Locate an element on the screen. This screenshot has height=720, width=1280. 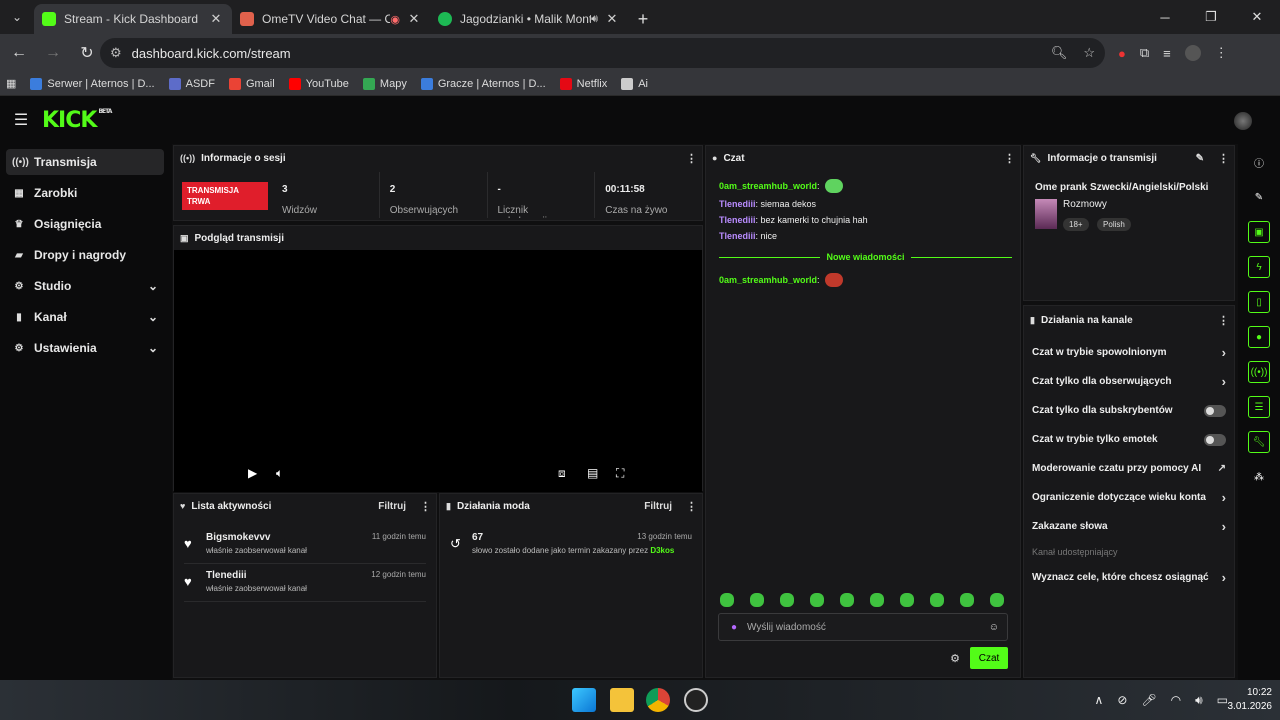
sidebar-item-dropy-i-nagrody: ▰ Dropy i nagrody is located at coordinates (85, 255).